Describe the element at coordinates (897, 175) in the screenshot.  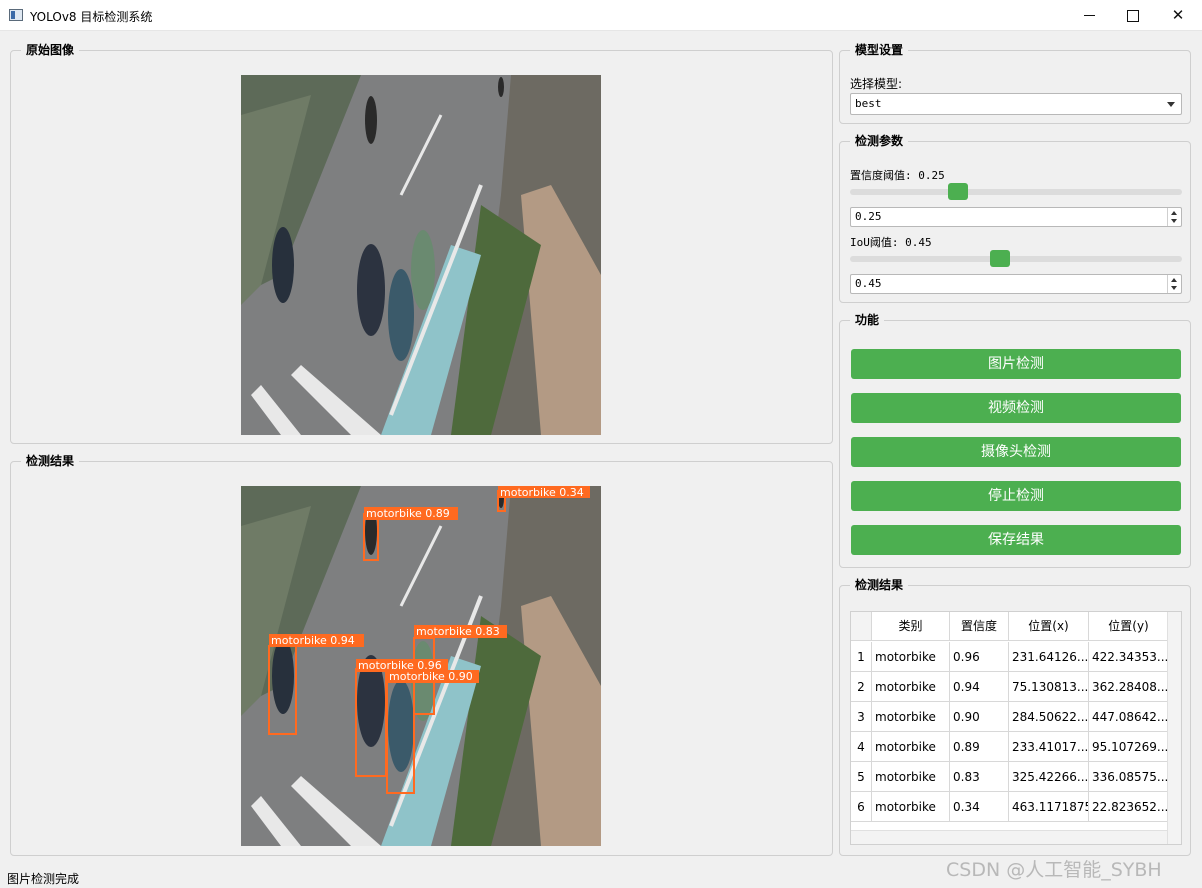
I see `conf-threshold-label: 置信度阈值: 0.25` at that location.